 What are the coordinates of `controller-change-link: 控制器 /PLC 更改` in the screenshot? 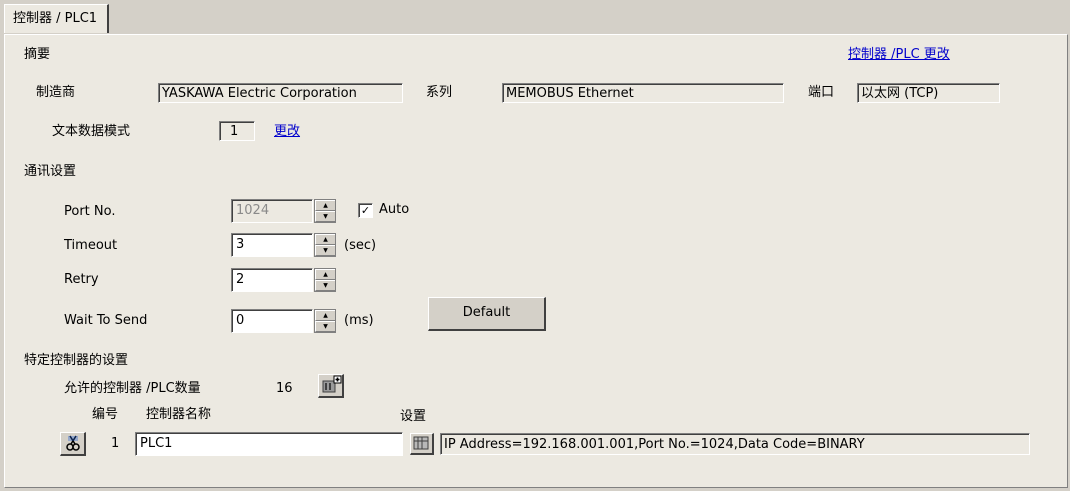 It's located at (899, 55).